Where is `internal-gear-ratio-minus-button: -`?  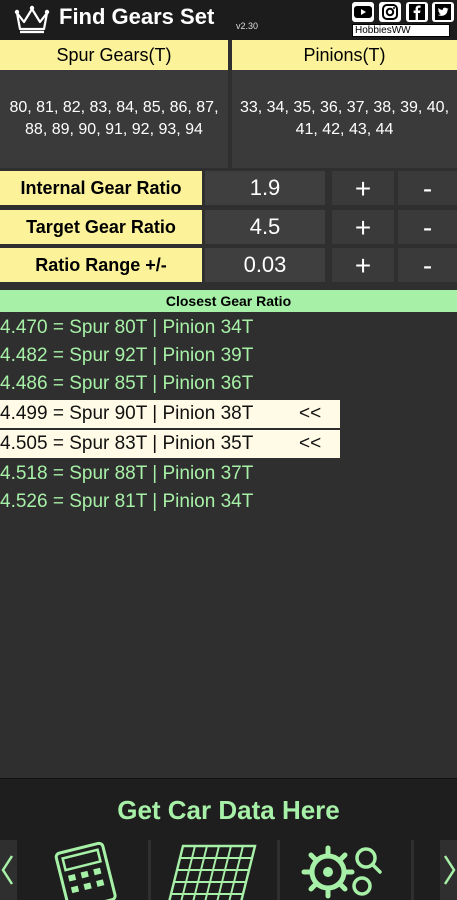 internal-gear-ratio-minus-button: - is located at coordinates (427, 188).